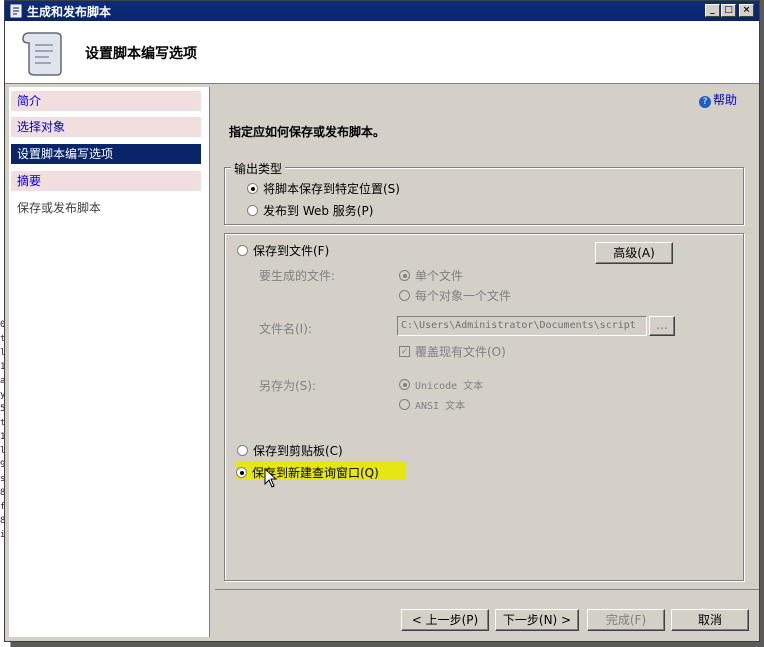 This screenshot has width=764, height=647. Describe the element at coordinates (258, 168) in the screenshot. I see `output-type-legend: 输出类型` at that location.